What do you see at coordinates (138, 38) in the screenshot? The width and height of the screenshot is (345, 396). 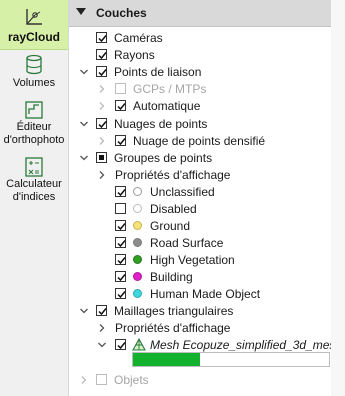 I see `tree-item-label: Caméras` at bounding box center [138, 38].